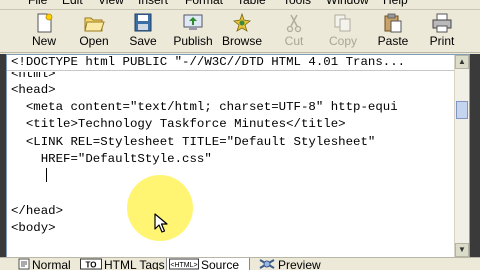 This screenshot has height=270, width=480. I want to click on paste-button: Paste, so click(393, 31).